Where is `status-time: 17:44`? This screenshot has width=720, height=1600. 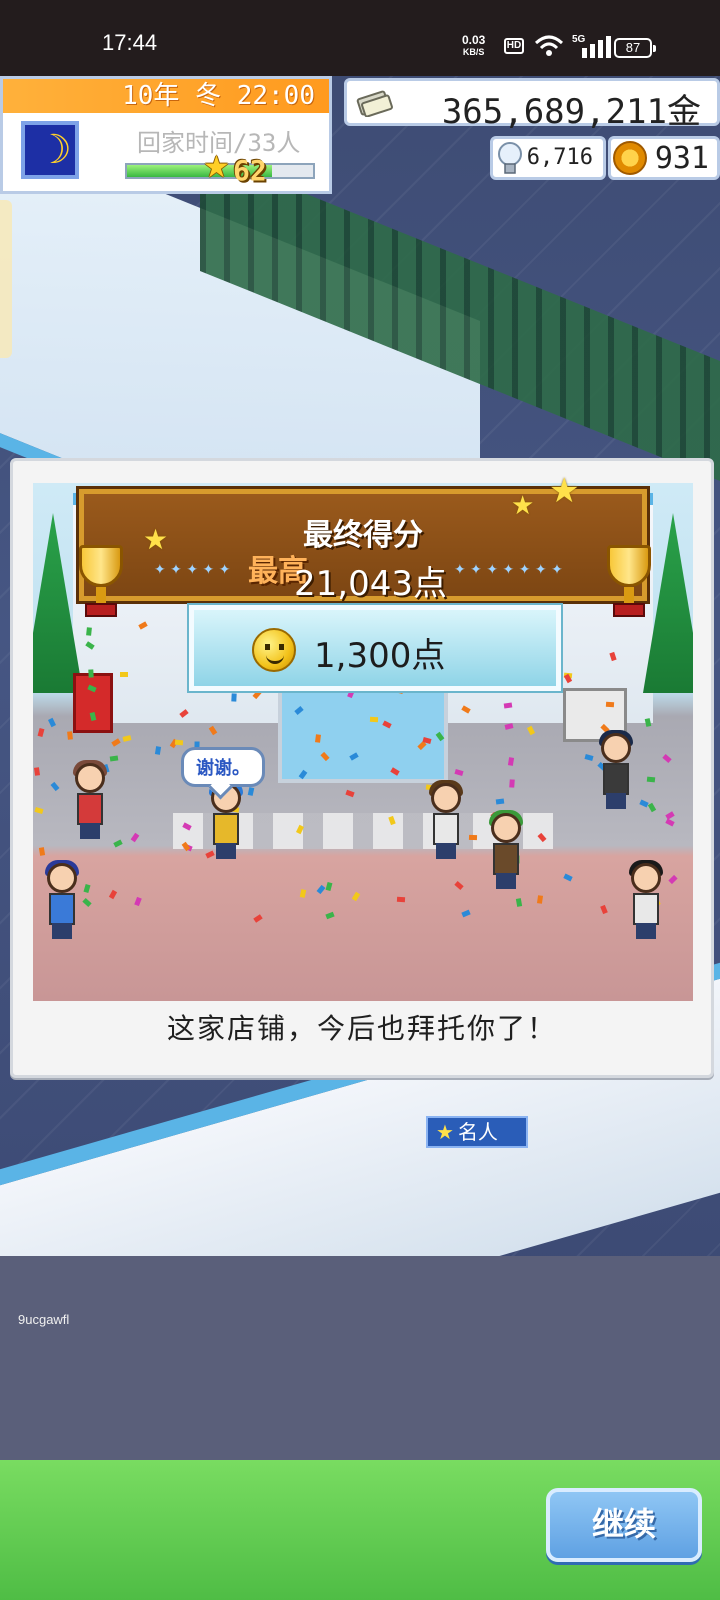
status-time: 17:44 is located at coordinates (130, 42).